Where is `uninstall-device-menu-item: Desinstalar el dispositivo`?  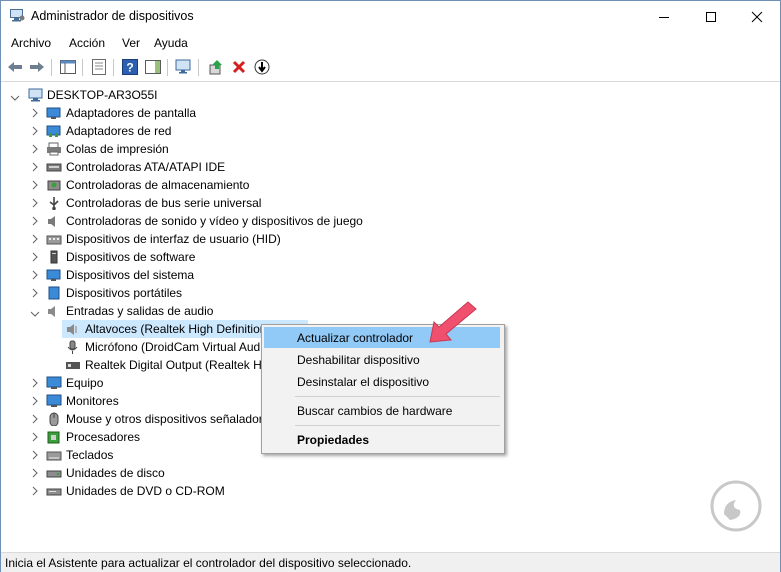 uninstall-device-menu-item: Desinstalar el dispositivo is located at coordinates (382, 381).